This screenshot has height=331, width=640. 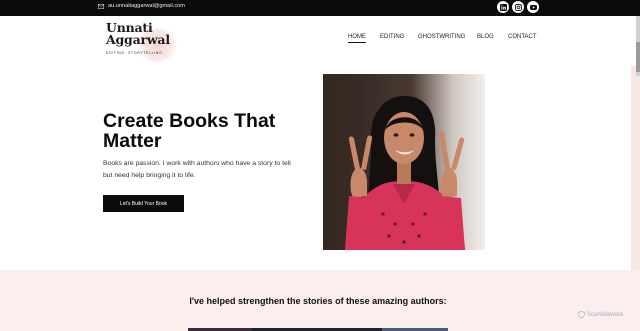 What do you see at coordinates (485, 37) in the screenshot?
I see `nav-blog: BLOG` at bounding box center [485, 37].